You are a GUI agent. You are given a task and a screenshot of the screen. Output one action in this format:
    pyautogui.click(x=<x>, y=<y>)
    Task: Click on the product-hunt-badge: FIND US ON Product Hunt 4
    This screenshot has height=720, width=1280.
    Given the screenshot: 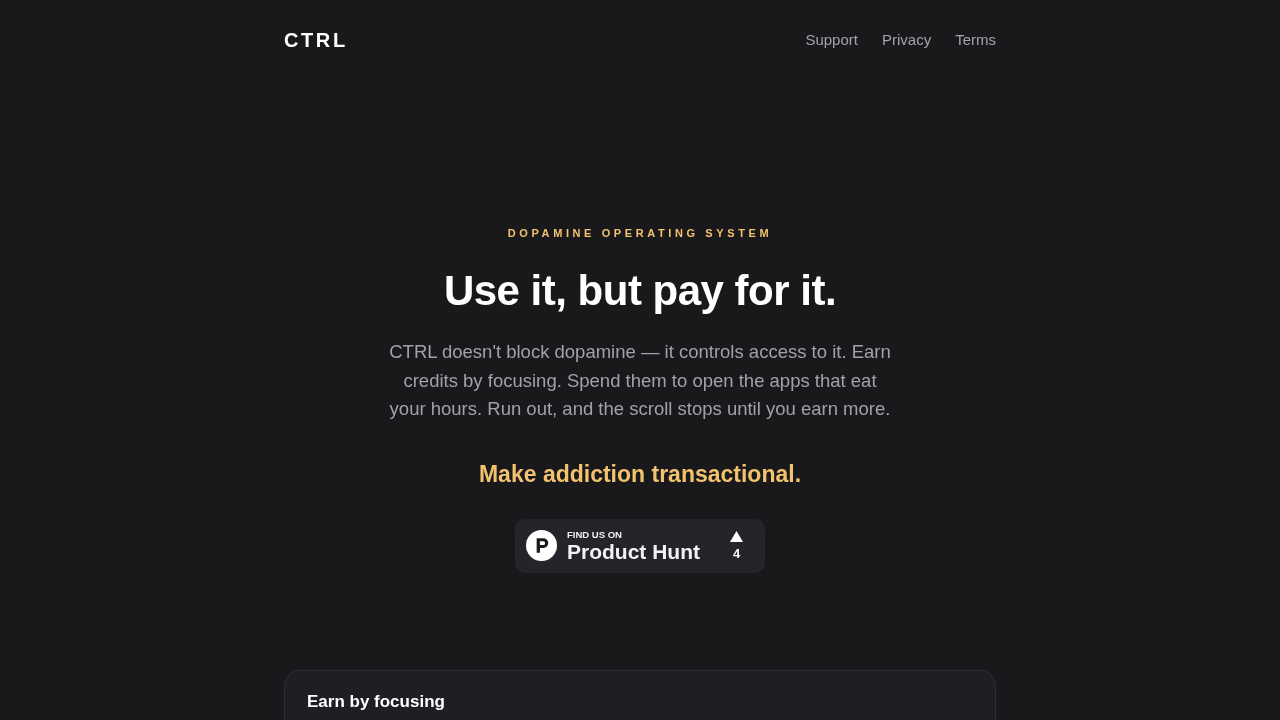 What is the action you would take?
    pyautogui.click(x=640, y=545)
    